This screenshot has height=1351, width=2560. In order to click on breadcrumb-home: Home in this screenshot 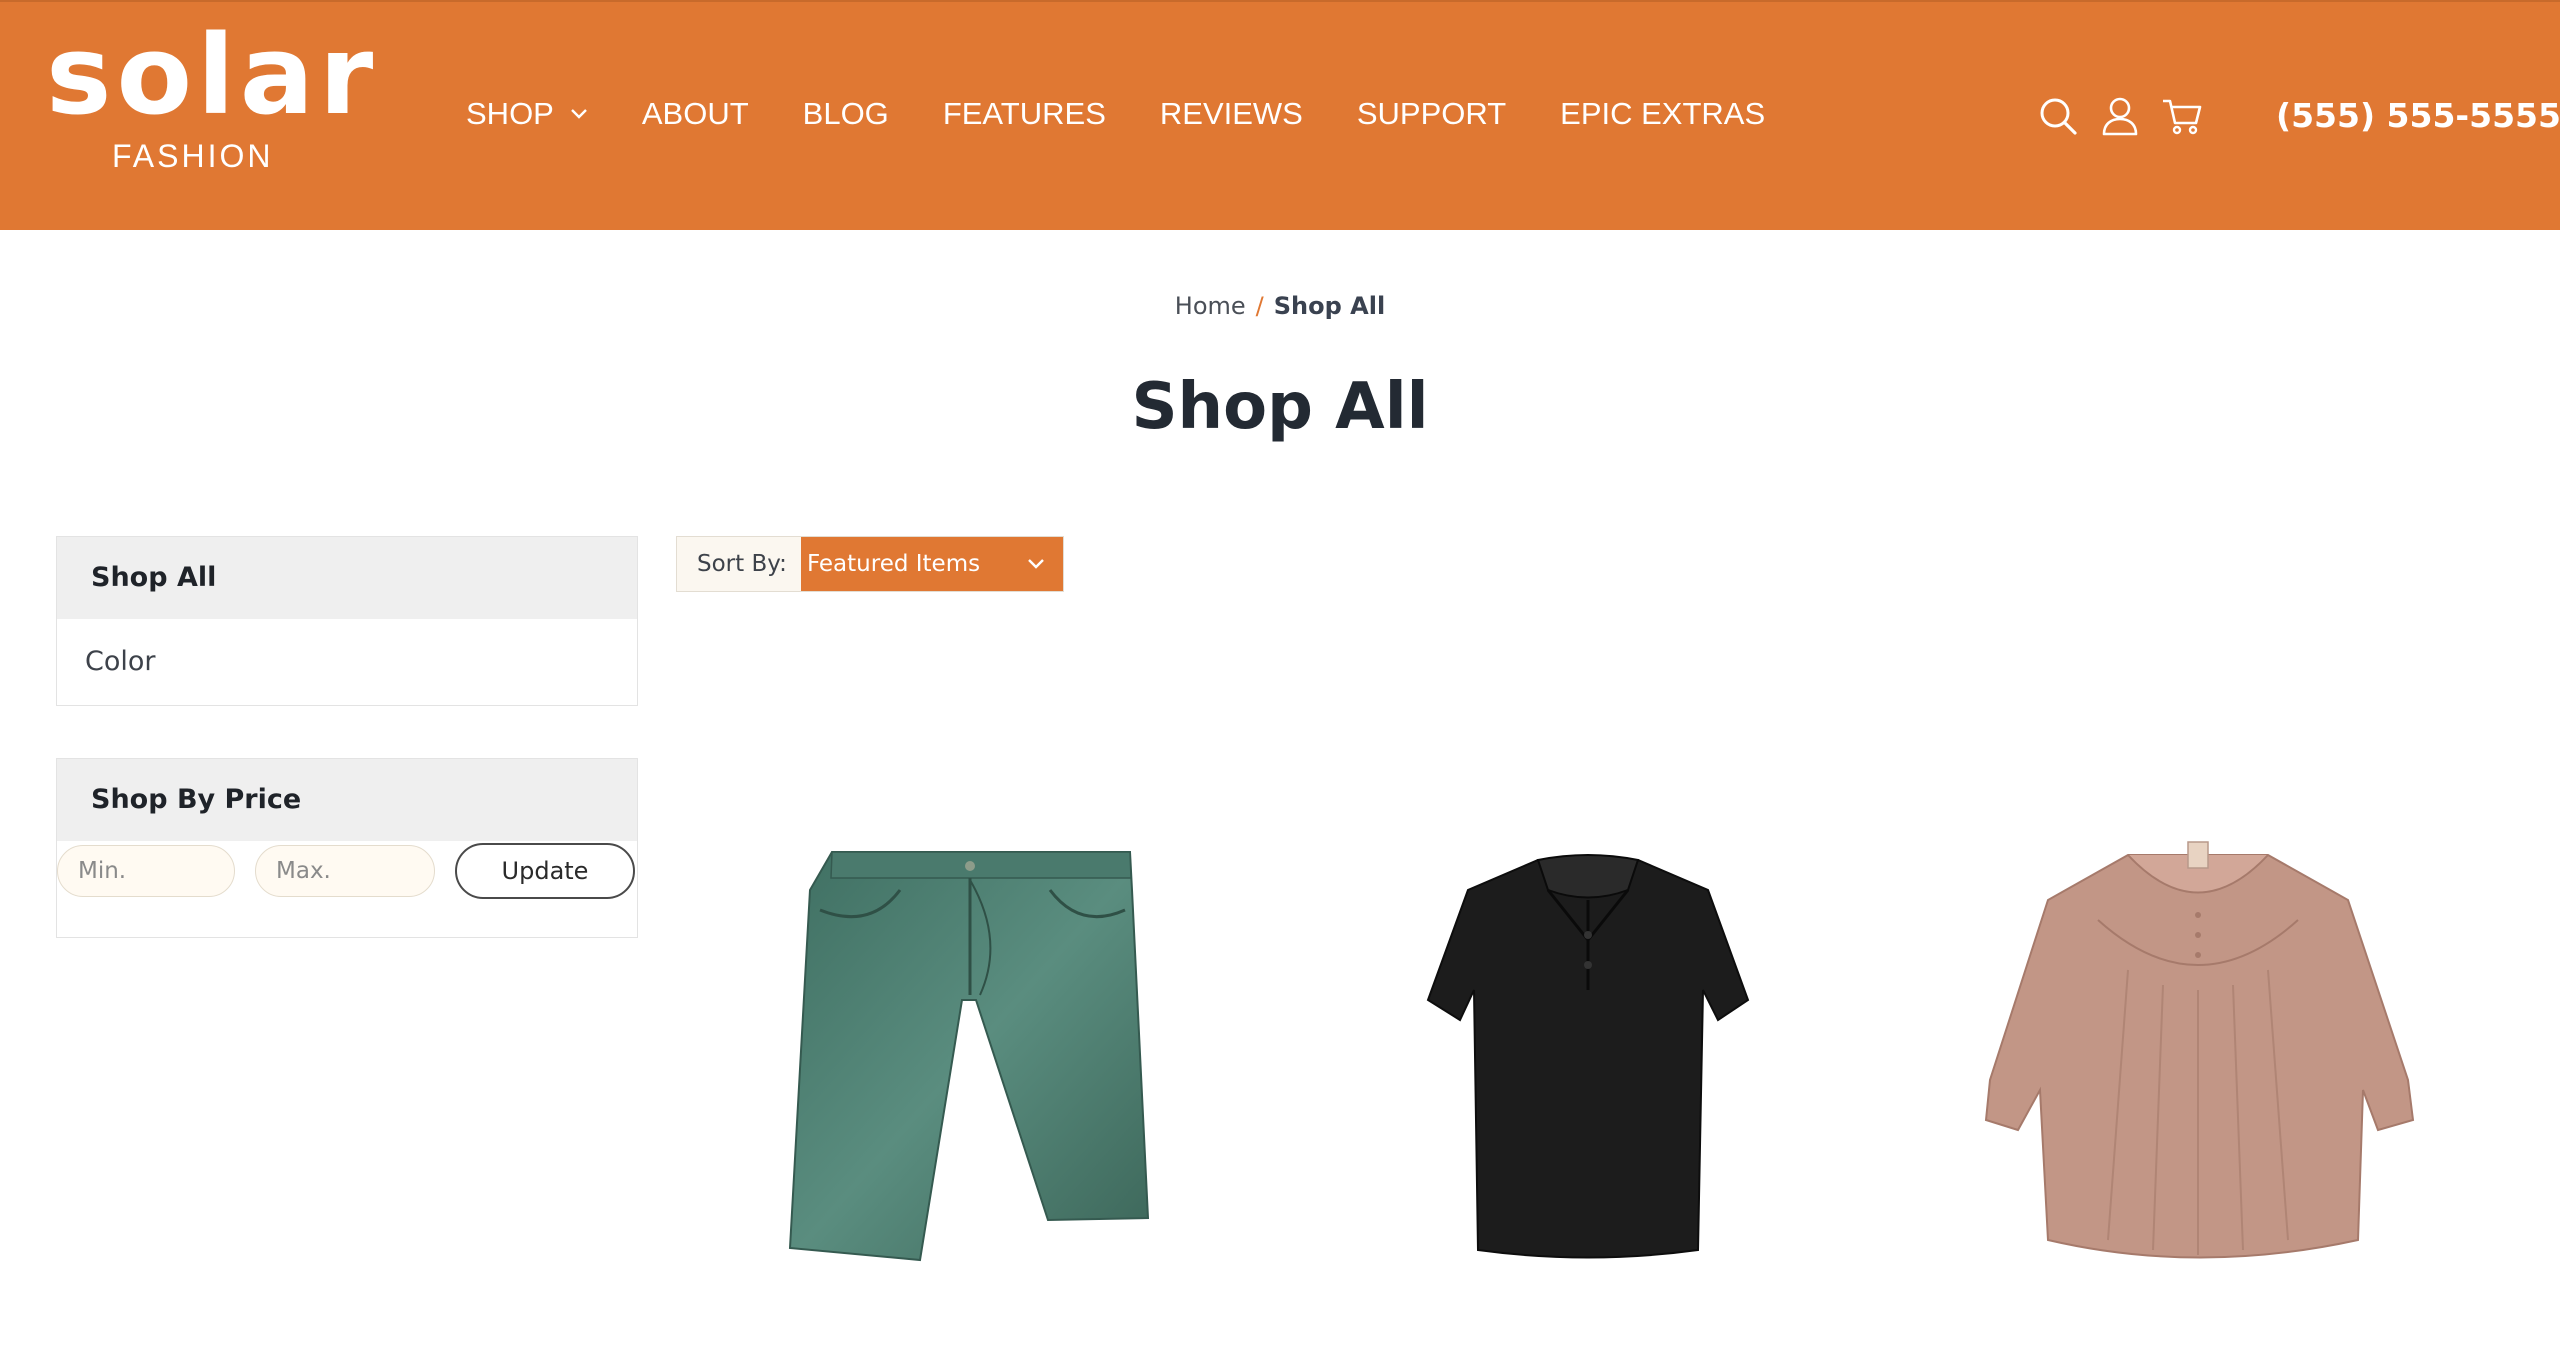, I will do `click(1210, 306)`.